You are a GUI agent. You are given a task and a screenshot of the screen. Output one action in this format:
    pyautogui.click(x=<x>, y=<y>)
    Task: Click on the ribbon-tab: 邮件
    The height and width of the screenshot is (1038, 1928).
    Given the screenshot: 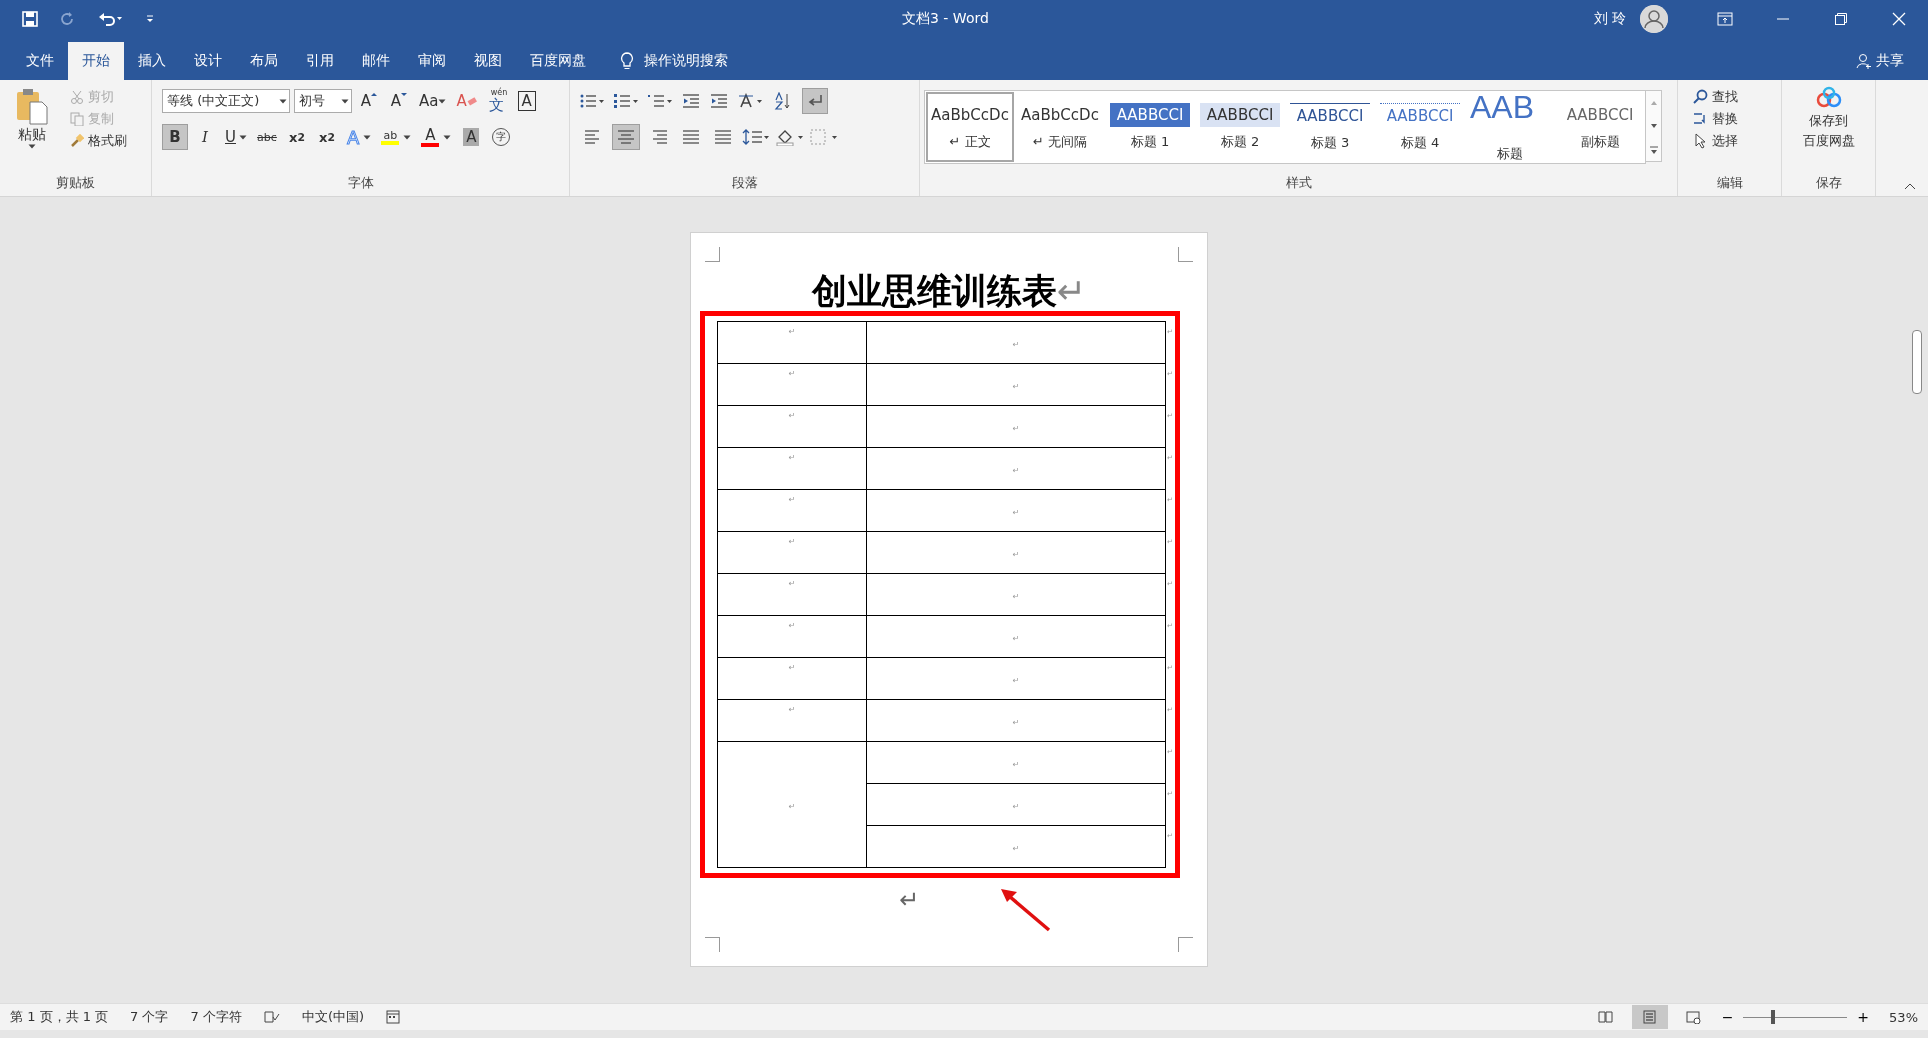 What is the action you would take?
    pyautogui.click(x=376, y=61)
    